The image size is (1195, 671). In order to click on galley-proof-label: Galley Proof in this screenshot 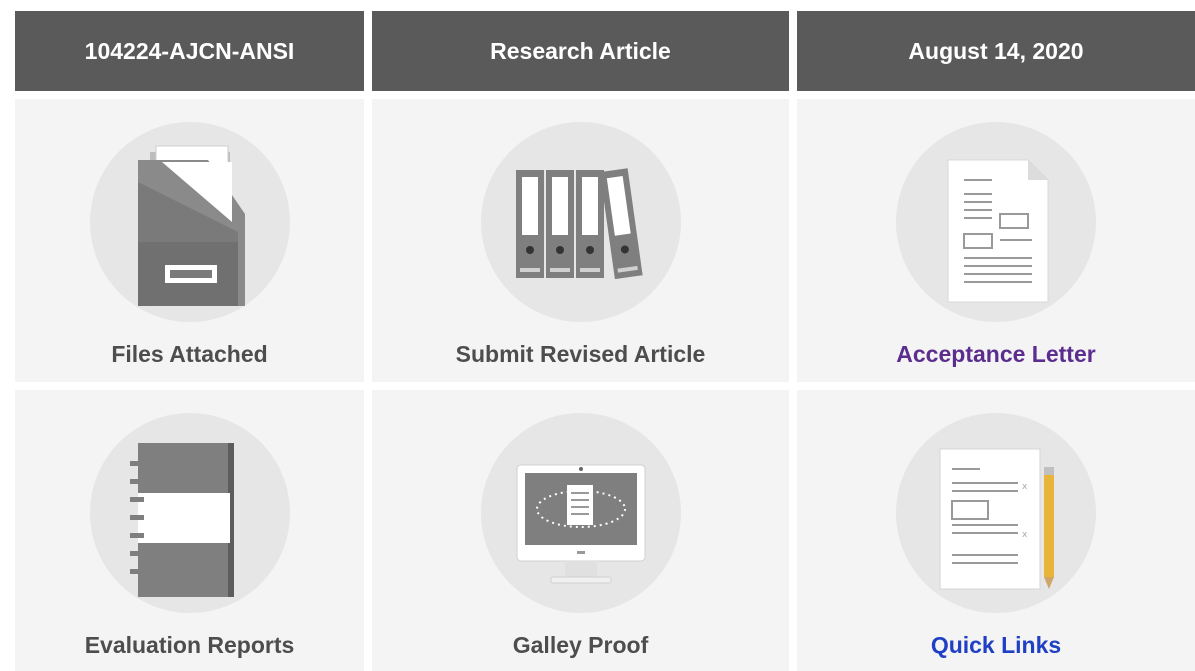, I will do `click(580, 645)`.